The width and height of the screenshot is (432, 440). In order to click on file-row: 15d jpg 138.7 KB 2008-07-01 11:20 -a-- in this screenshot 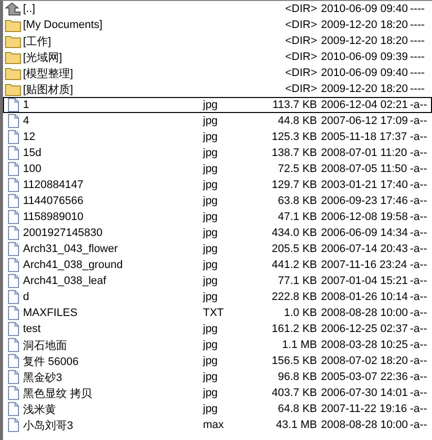, I will do `click(217, 153)`.